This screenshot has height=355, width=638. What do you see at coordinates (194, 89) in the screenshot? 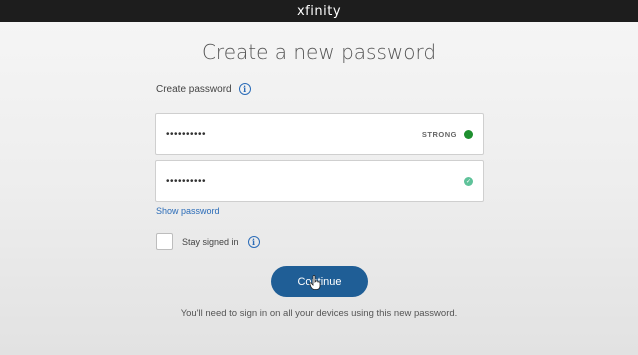
I see `create-password-label: Create password` at bounding box center [194, 89].